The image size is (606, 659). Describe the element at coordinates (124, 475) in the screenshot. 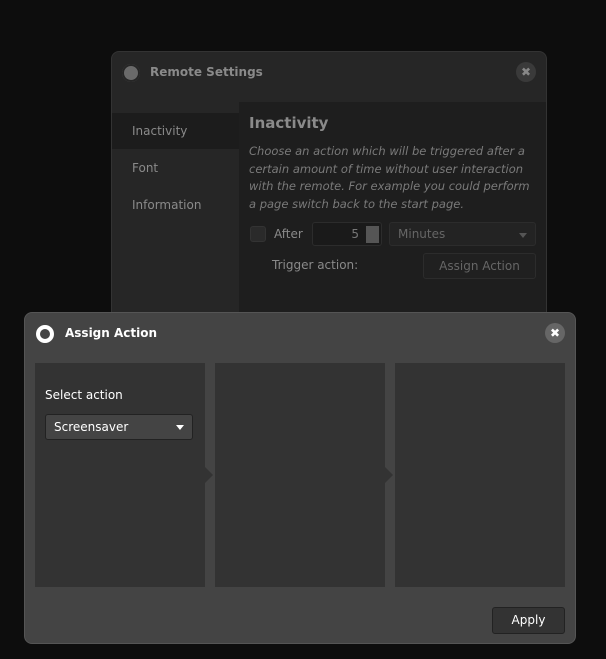

I see `action-column-1: Select action Screensaver` at that location.